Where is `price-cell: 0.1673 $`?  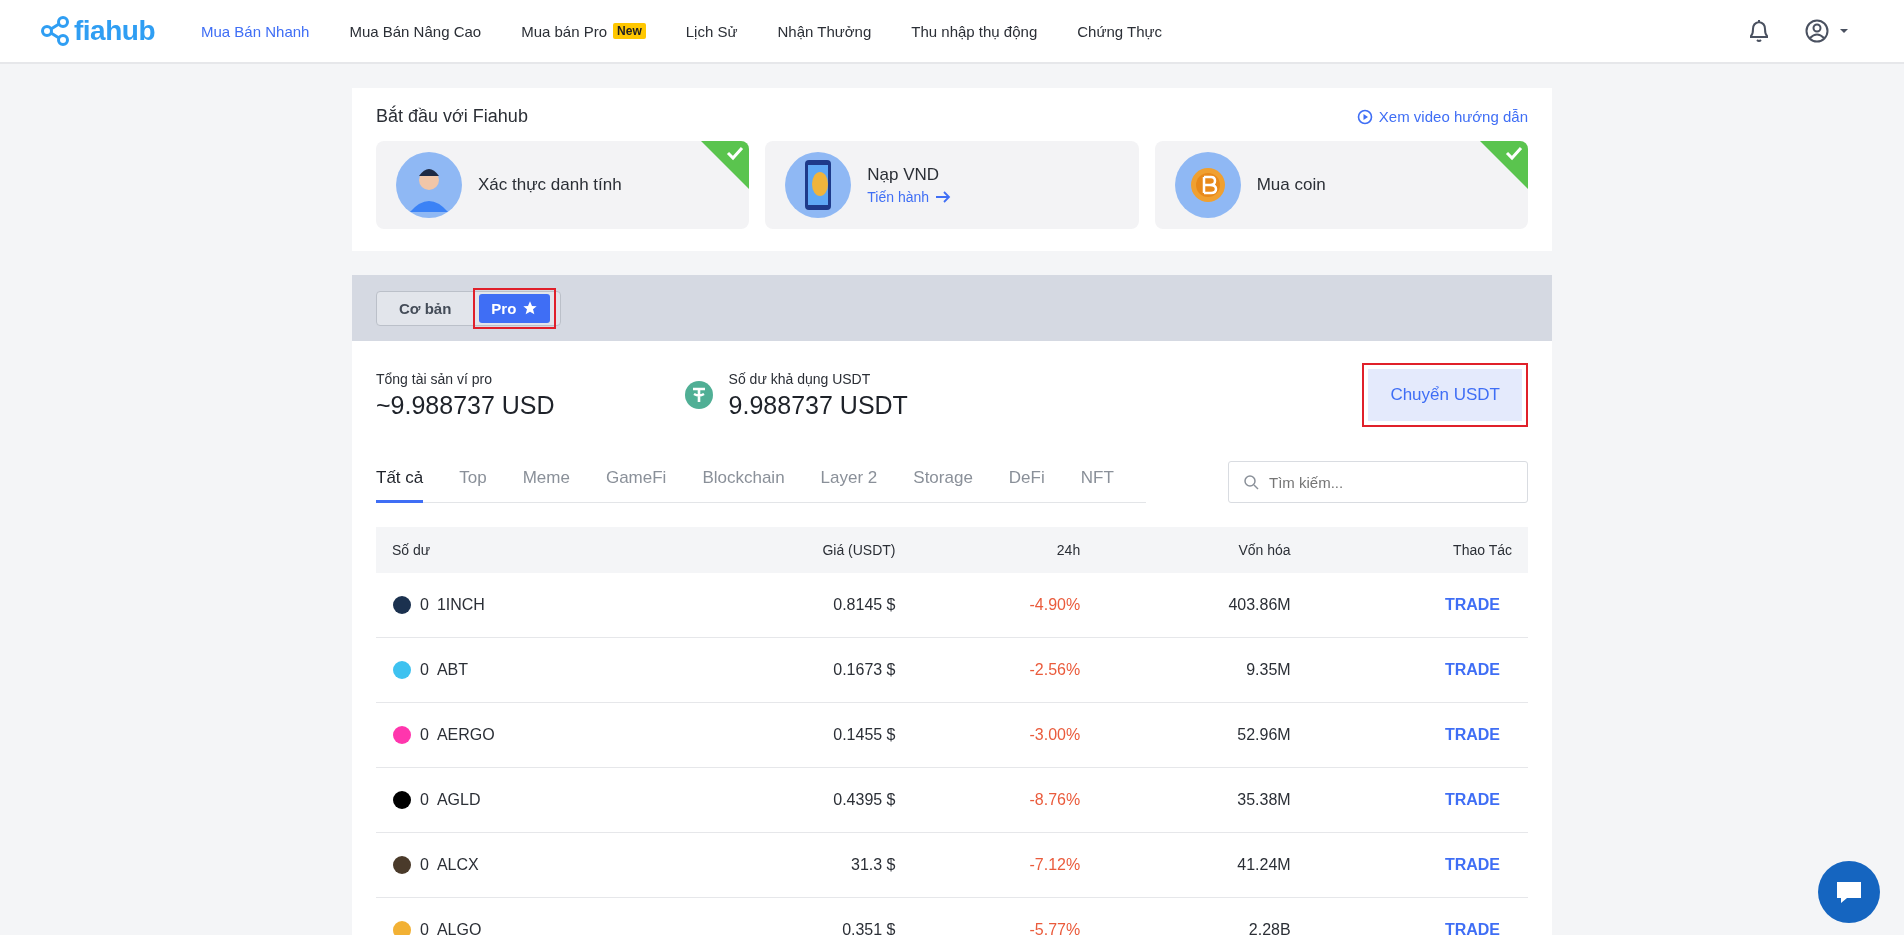 price-cell: 0.1673 $ is located at coordinates (794, 670).